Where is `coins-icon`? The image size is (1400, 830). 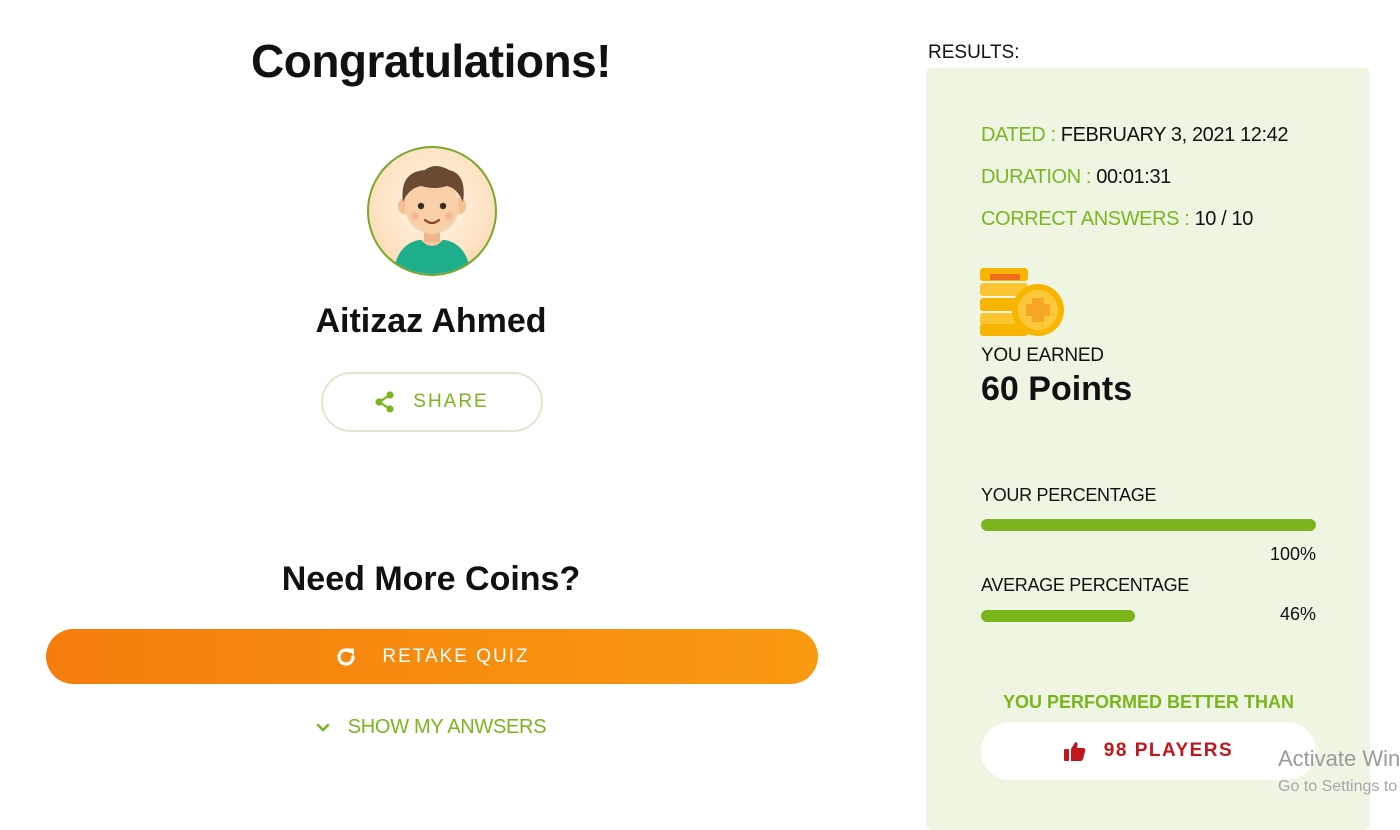
coins-icon is located at coordinates (1022, 302).